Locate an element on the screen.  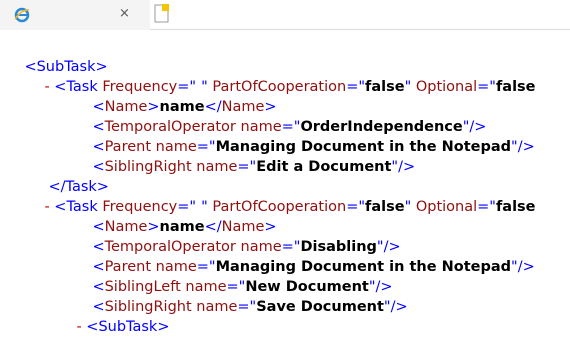
xml-line: <SiblingRight name="Edit a Document"/> is located at coordinates (244, 156).